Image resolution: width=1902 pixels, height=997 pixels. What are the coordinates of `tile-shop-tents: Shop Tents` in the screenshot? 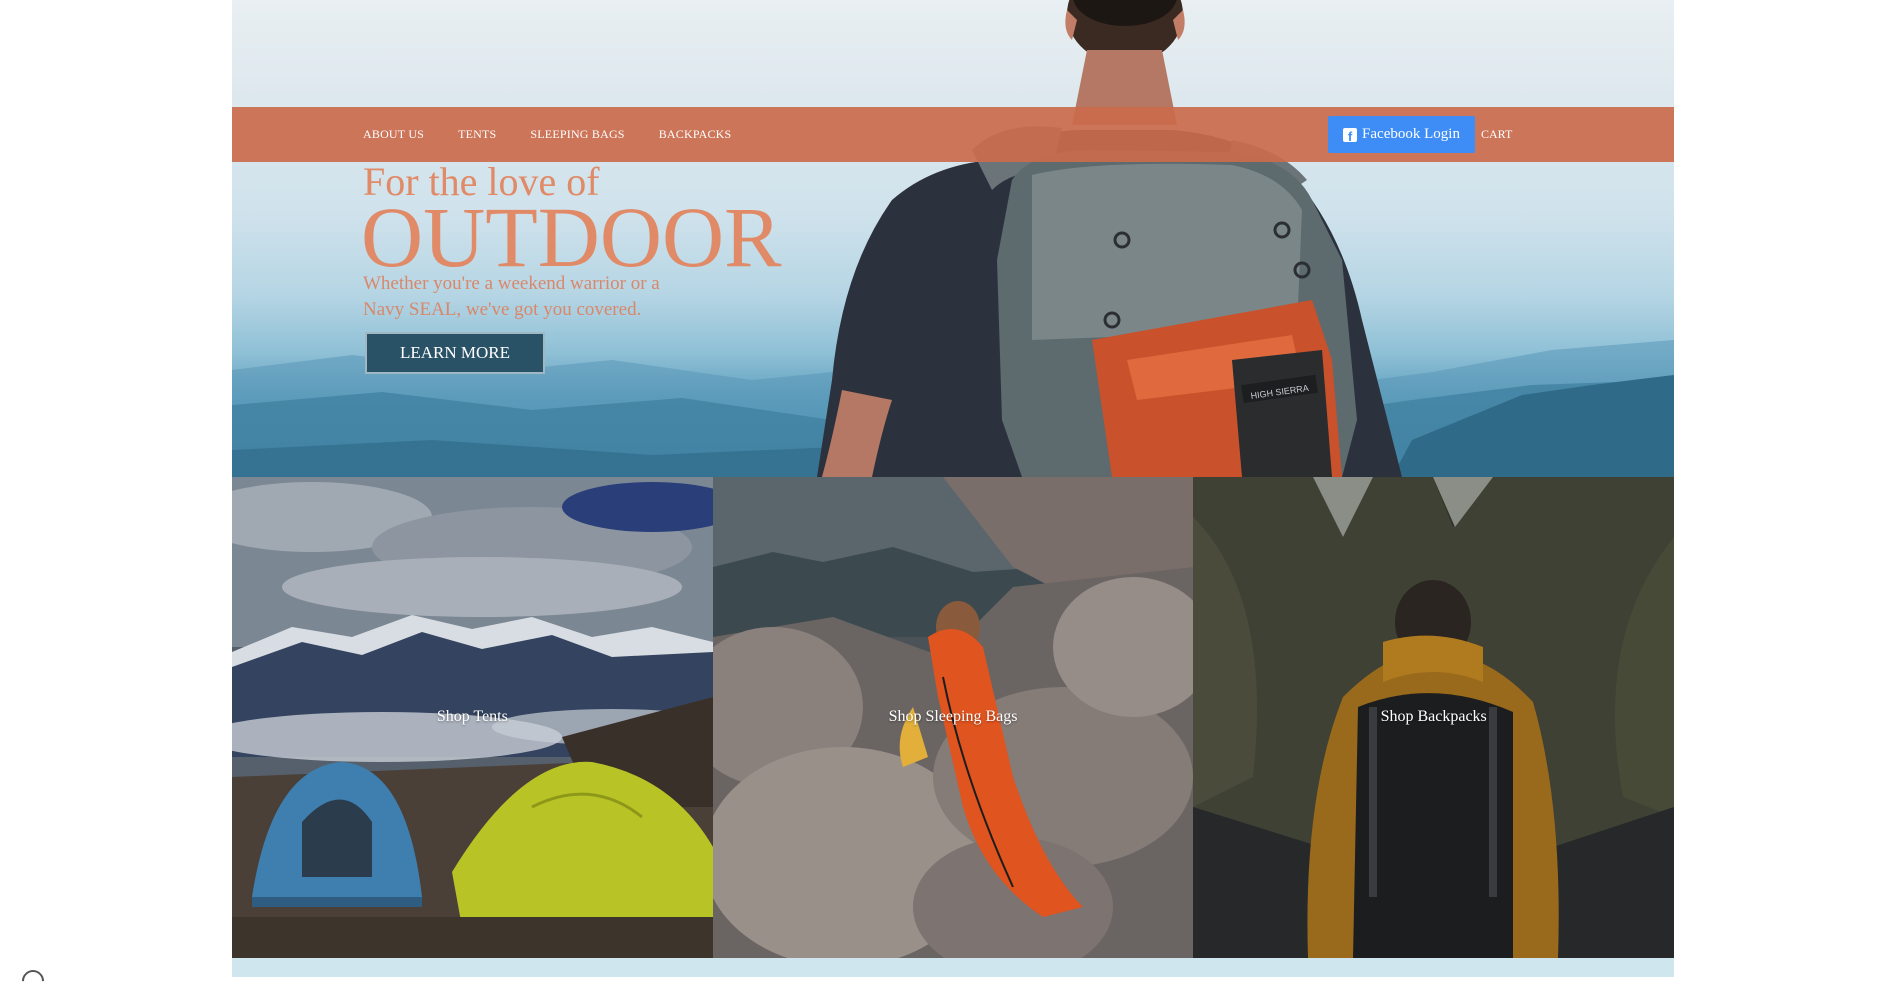 It's located at (472, 717).